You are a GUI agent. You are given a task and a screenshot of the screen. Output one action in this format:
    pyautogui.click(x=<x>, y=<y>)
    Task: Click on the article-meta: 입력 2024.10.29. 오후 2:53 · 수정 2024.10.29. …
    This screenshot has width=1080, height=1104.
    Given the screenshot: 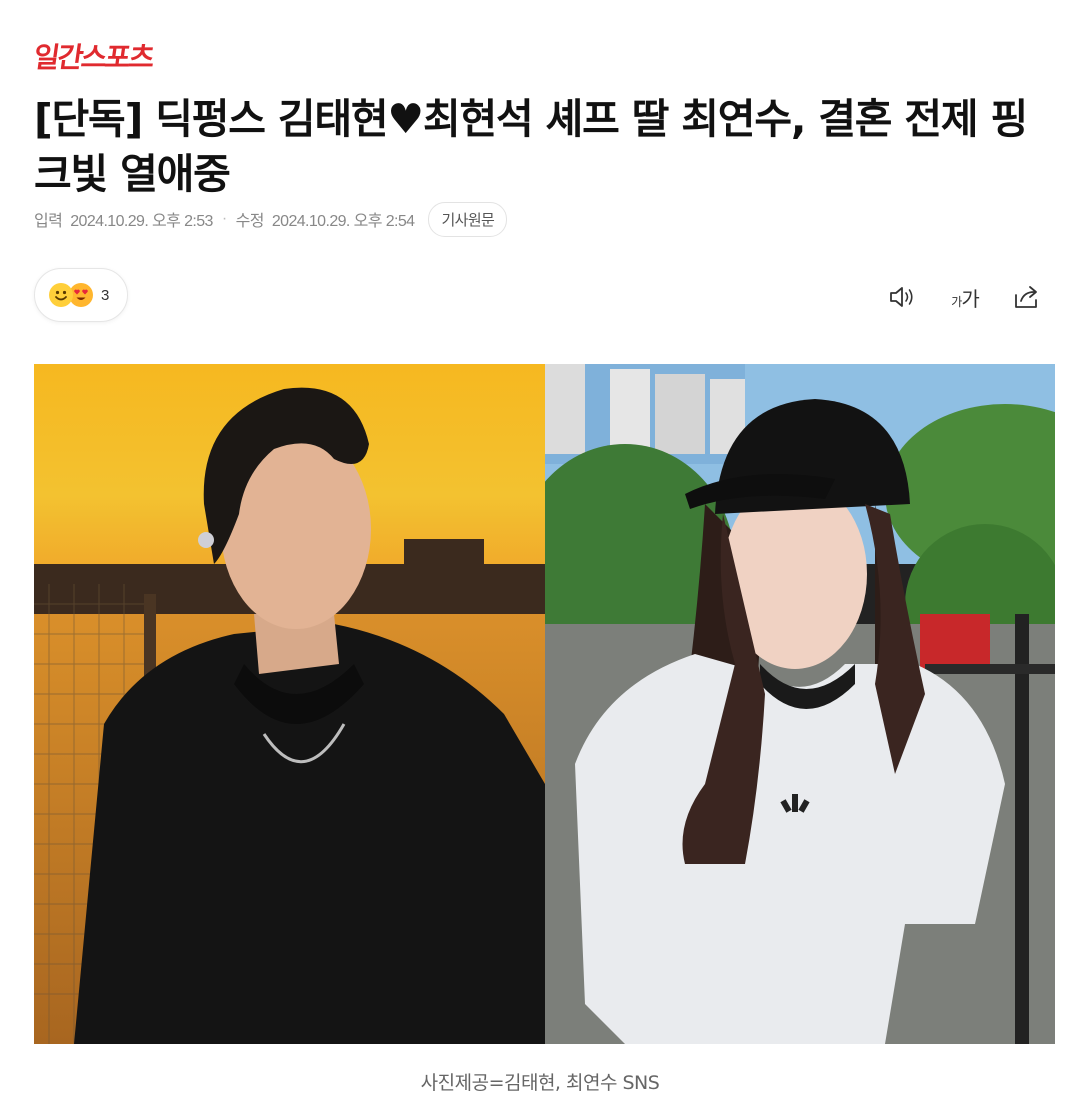 What is the action you would take?
    pyautogui.click(x=271, y=219)
    